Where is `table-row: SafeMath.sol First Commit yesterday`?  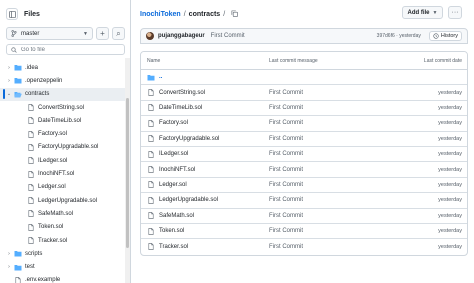 table-row: SafeMath.sol First Commit yesterday is located at coordinates (304, 216).